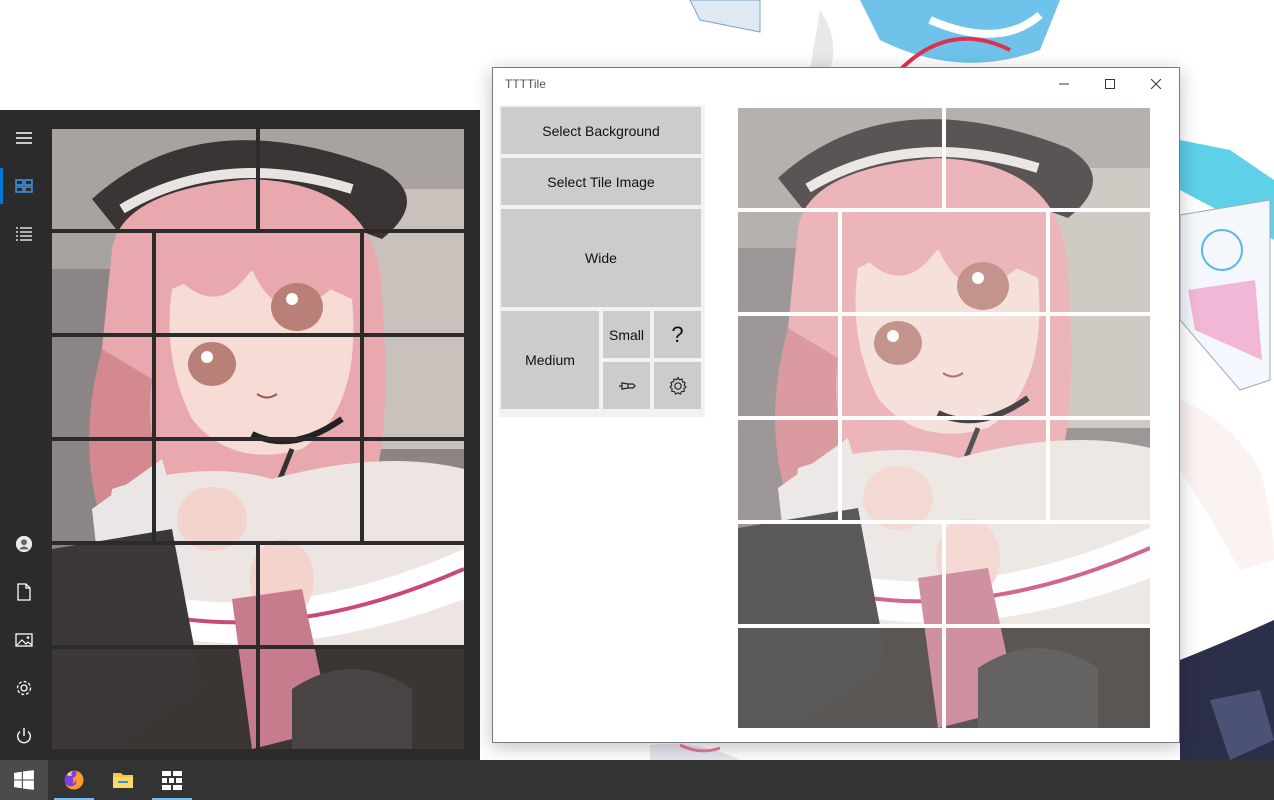  I want to click on start-menu-rail, so click(24, 435).